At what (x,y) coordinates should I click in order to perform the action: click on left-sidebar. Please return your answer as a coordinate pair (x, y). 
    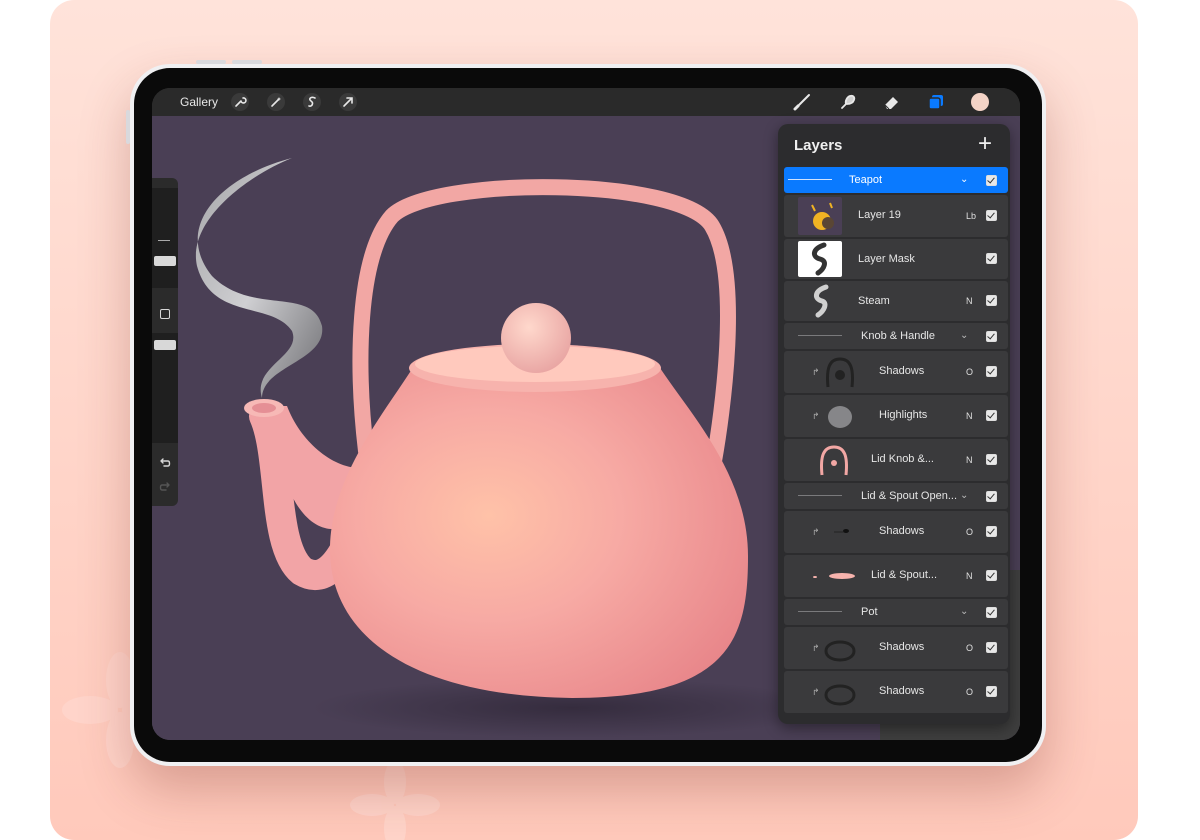
    Looking at the image, I should click on (165, 342).